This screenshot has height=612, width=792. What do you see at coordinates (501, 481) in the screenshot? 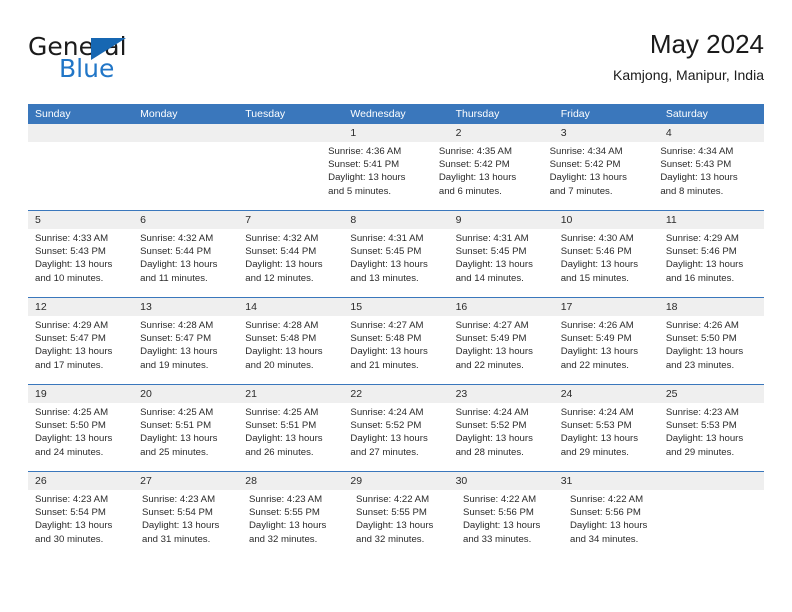
I see `day-number: 30` at bounding box center [501, 481].